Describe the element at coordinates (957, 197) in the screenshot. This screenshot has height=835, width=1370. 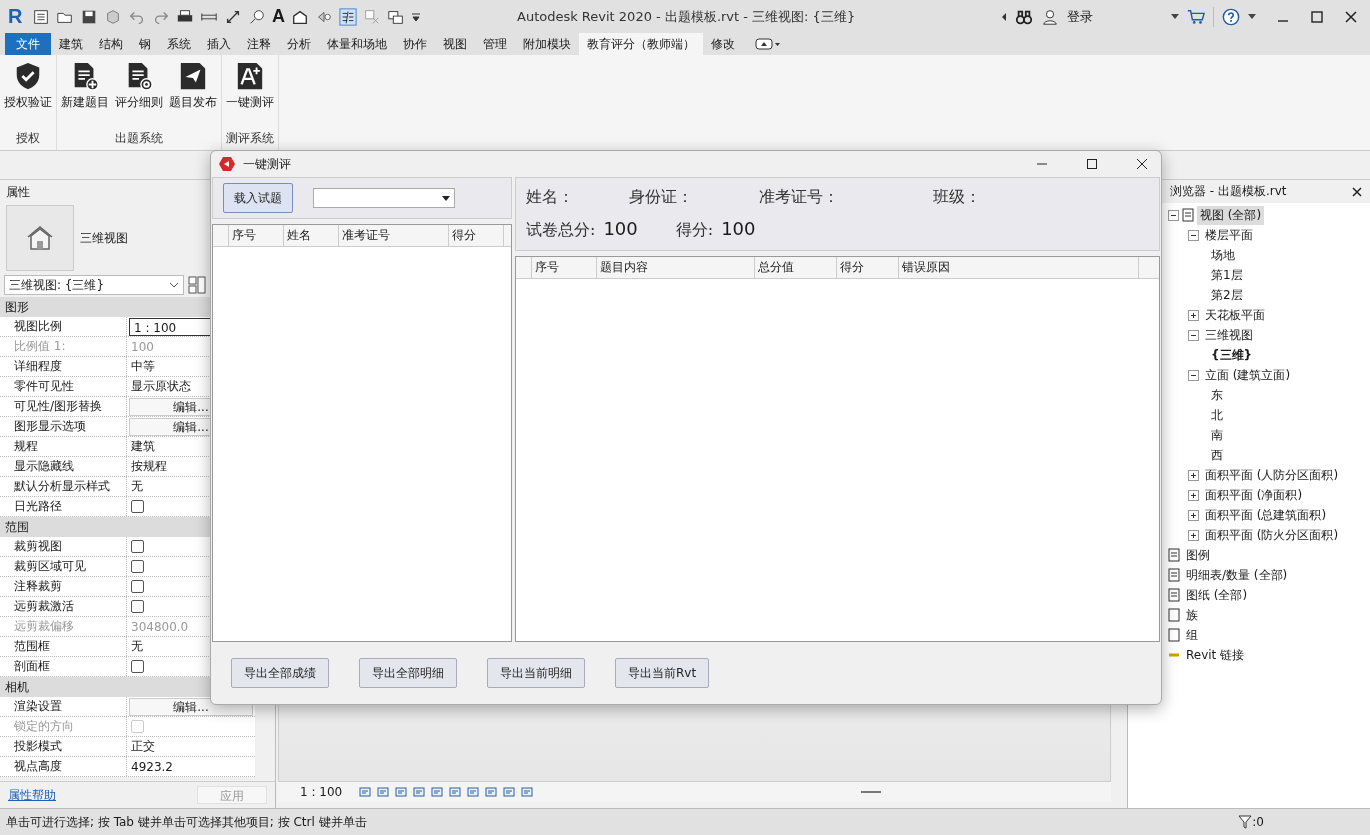
I see `info-label: 班级：` at that location.